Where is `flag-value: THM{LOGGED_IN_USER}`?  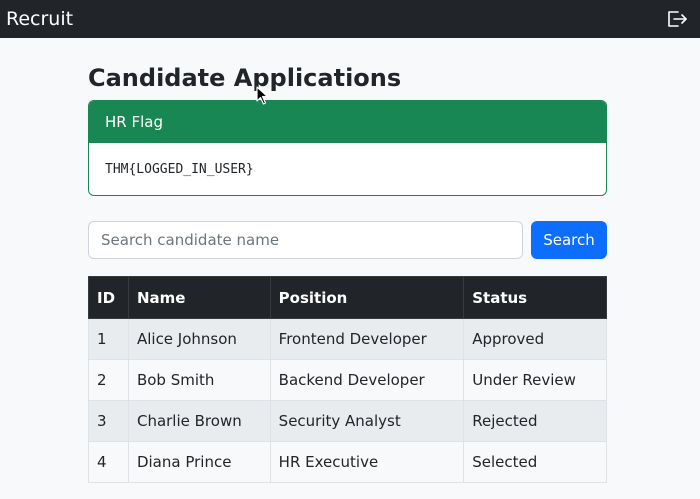
flag-value: THM{LOGGED_IN_USER} is located at coordinates (179, 169).